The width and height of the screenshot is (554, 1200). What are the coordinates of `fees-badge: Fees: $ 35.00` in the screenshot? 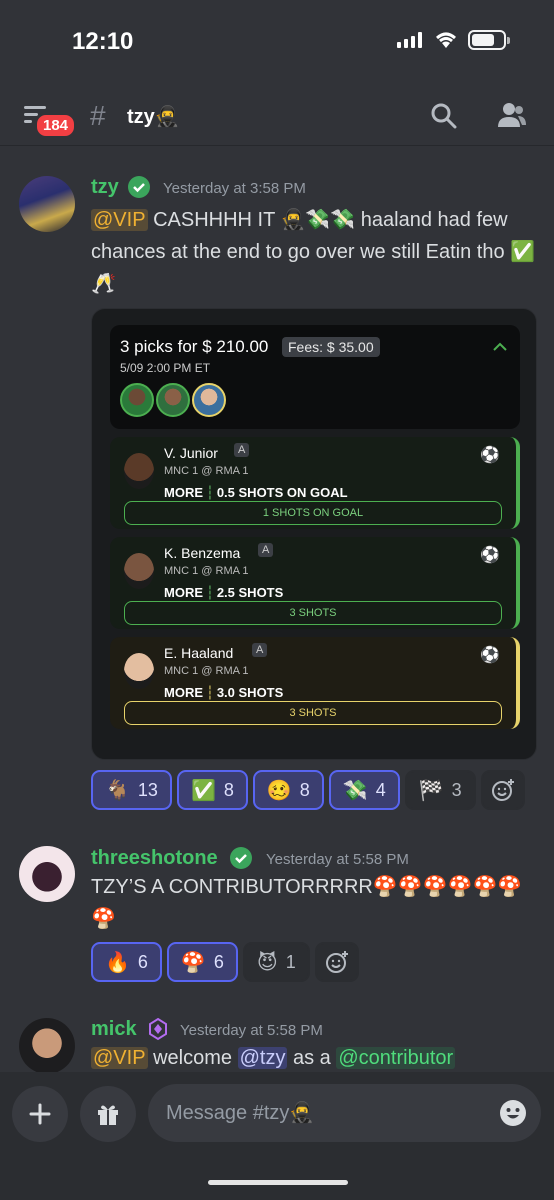 It's located at (331, 347).